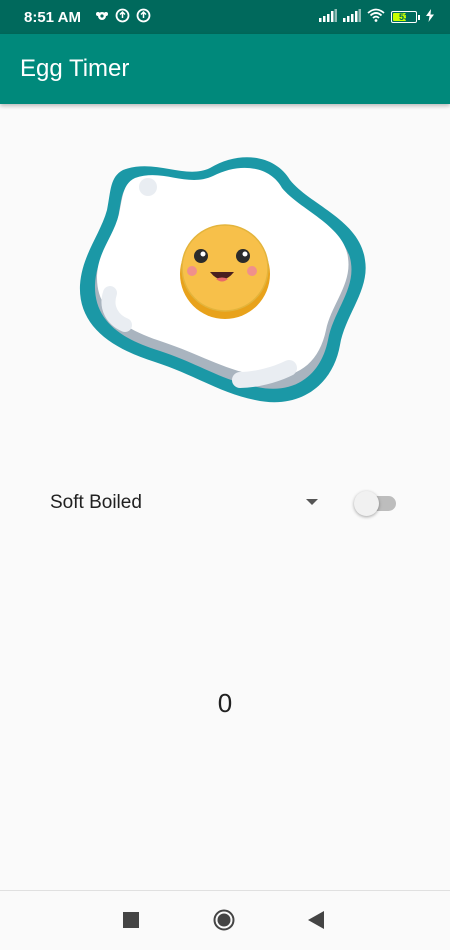 The width and height of the screenshot is (450, 950). What do you see at coordinates (52, 17) in the screenshot?
I see `status-time: 8:51 AM` at bounding box center [52, 17].